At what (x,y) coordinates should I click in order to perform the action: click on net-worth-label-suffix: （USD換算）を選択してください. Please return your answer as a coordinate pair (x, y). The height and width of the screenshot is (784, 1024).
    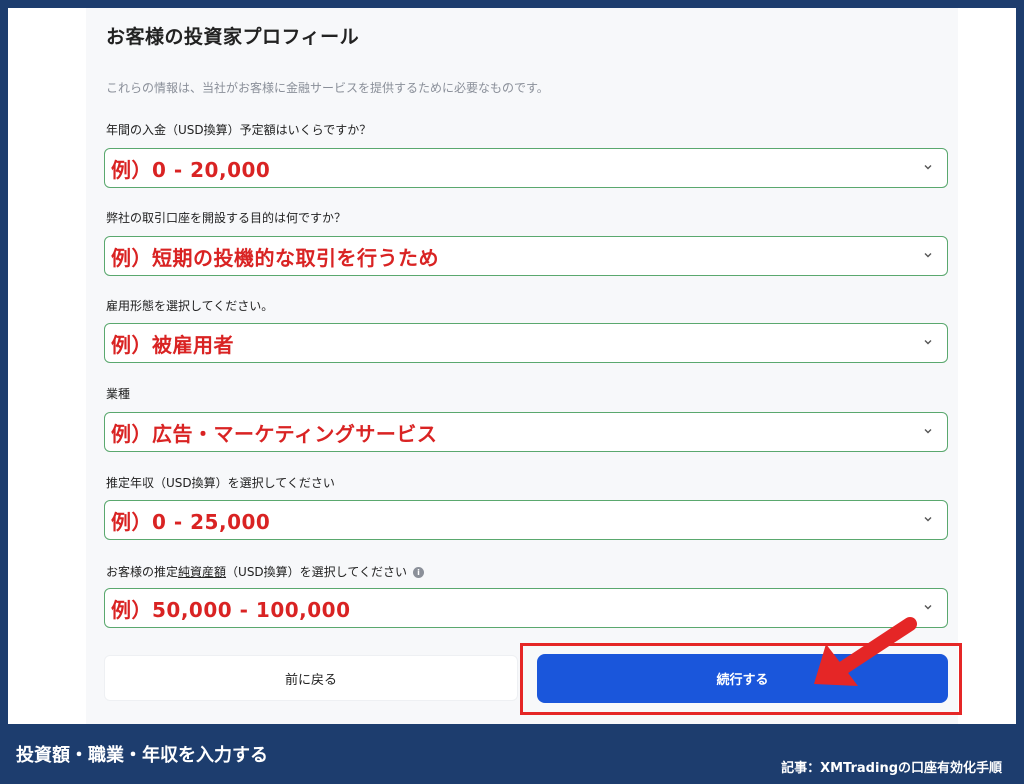
    Looking at the image, I should click on (316, 572).